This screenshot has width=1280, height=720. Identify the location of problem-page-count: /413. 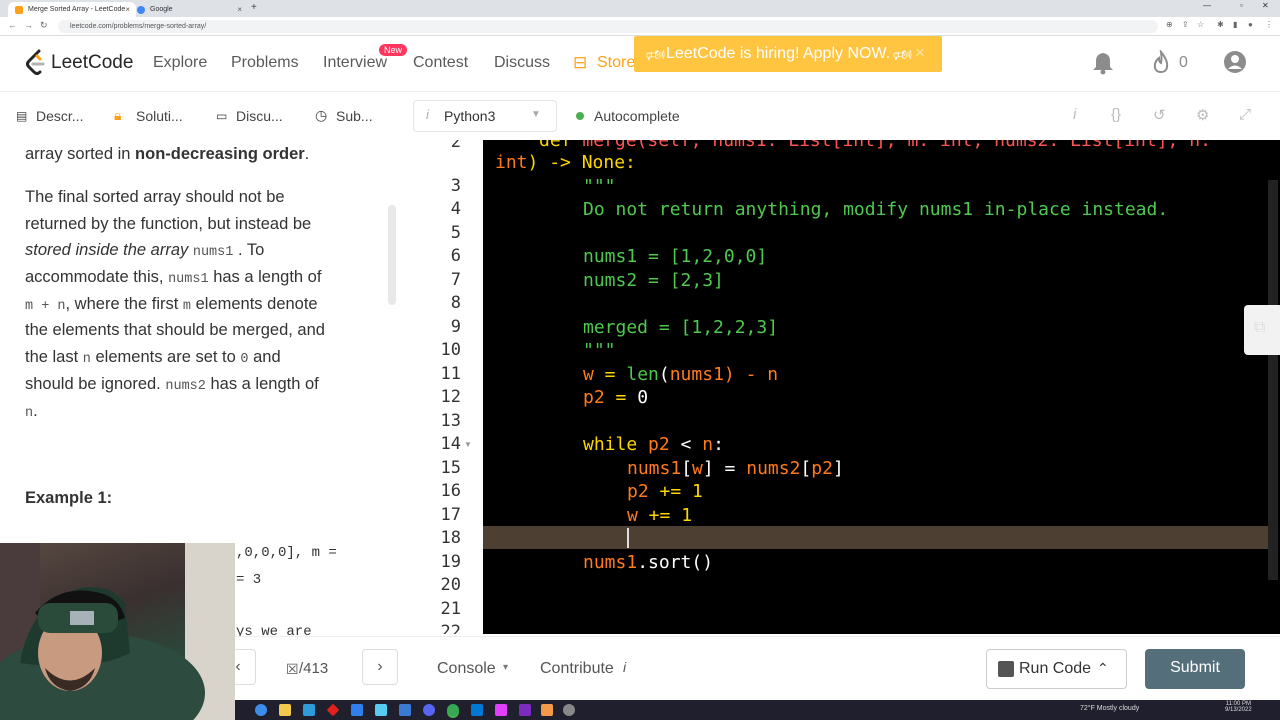
(313, 668).